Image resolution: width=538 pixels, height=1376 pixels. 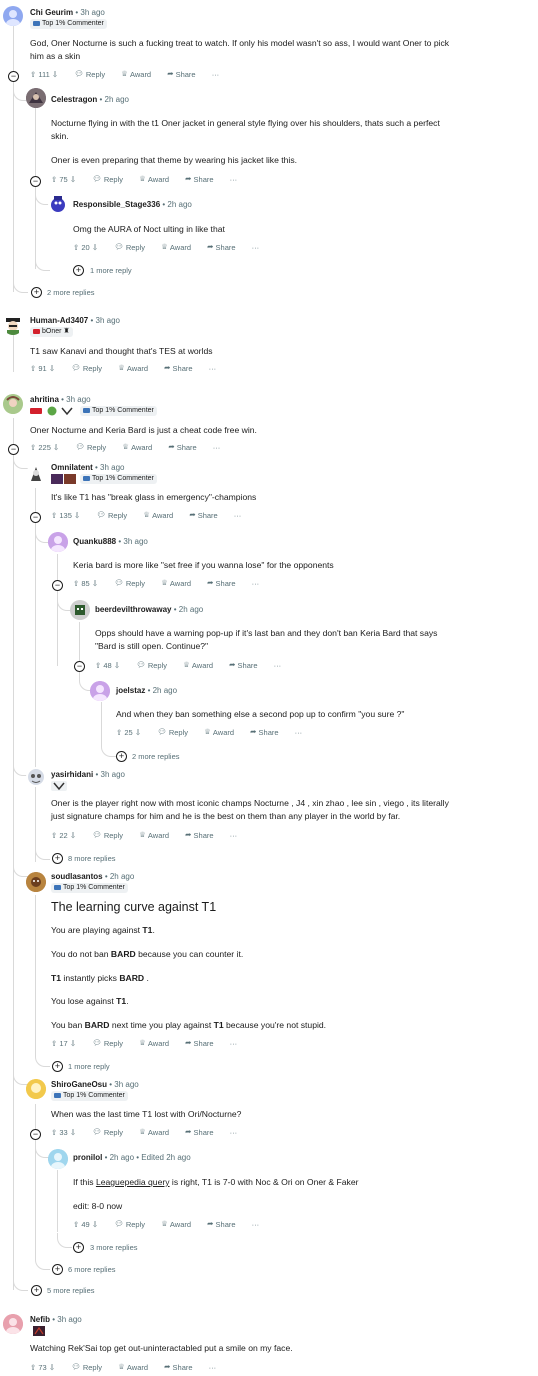 I want to click on author-name: soudlasantos, so click(x=77, y=876).